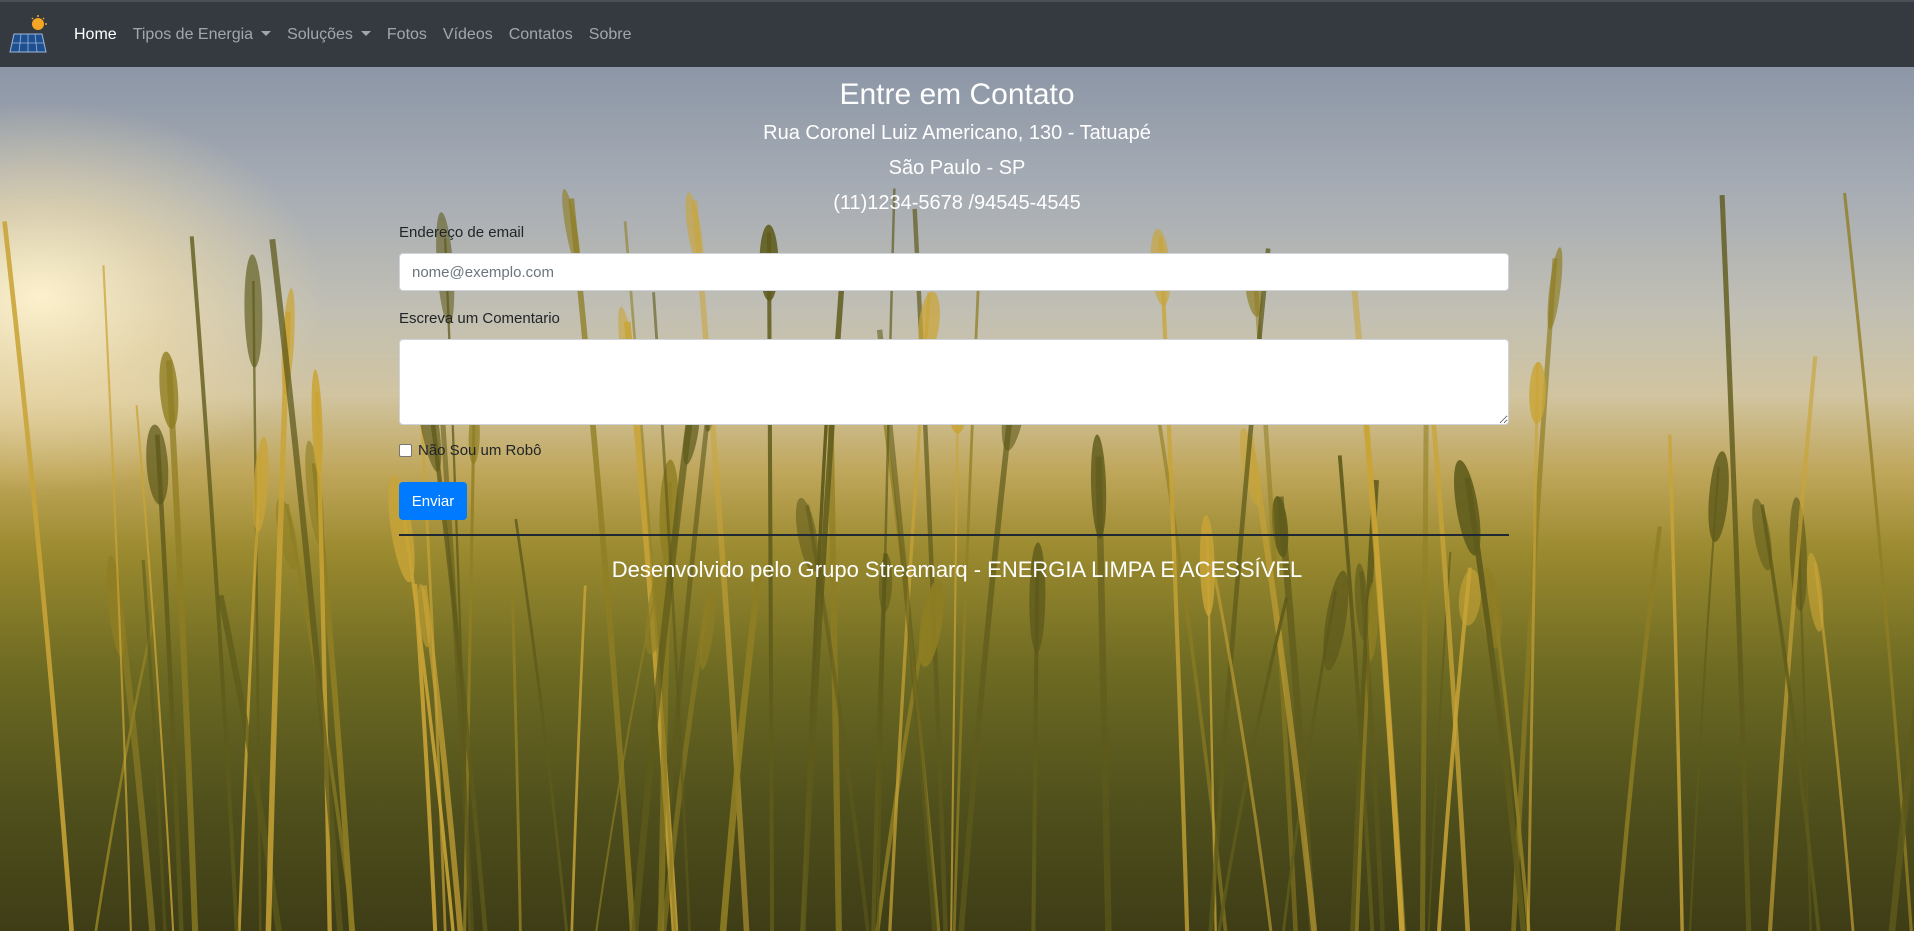 This screenshot has height=931, width=1914. I want to click on contact-city: São Paulo - SP, so click(957, 168).